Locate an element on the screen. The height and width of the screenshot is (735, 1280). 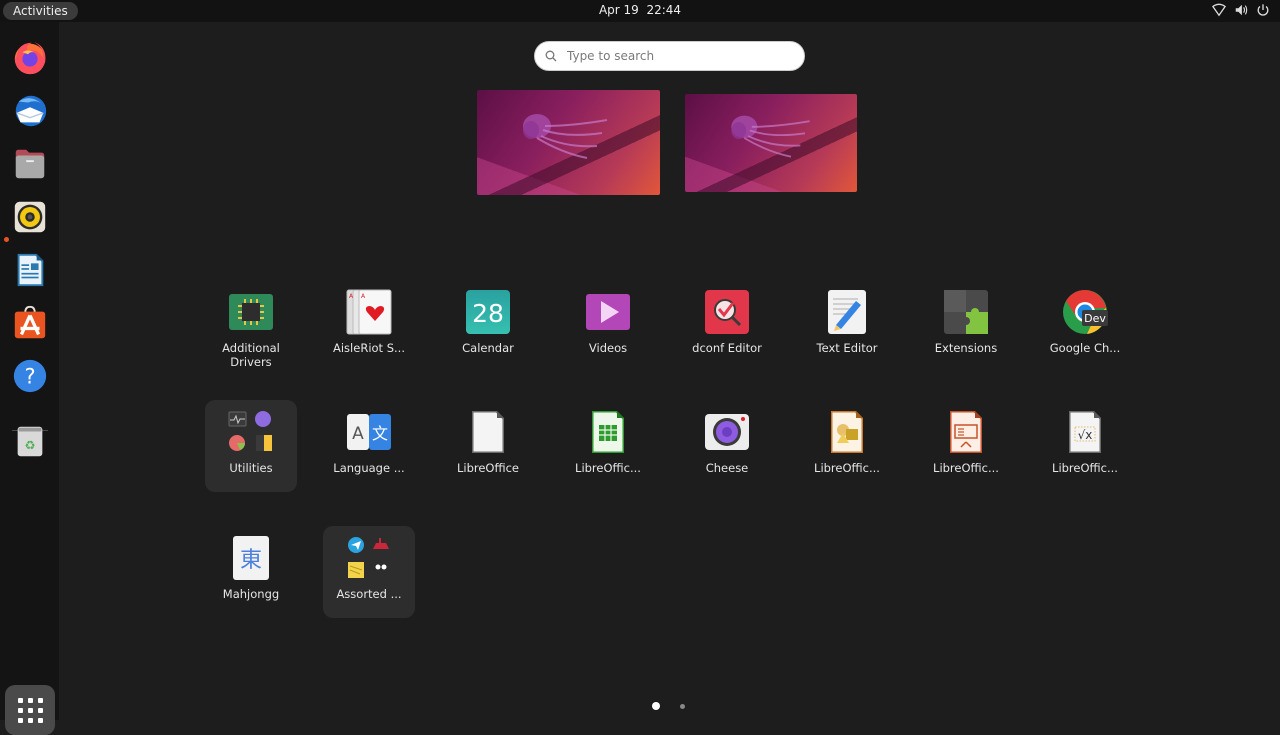
libreoffice-writer-icon is located at coordinates (30, 270).